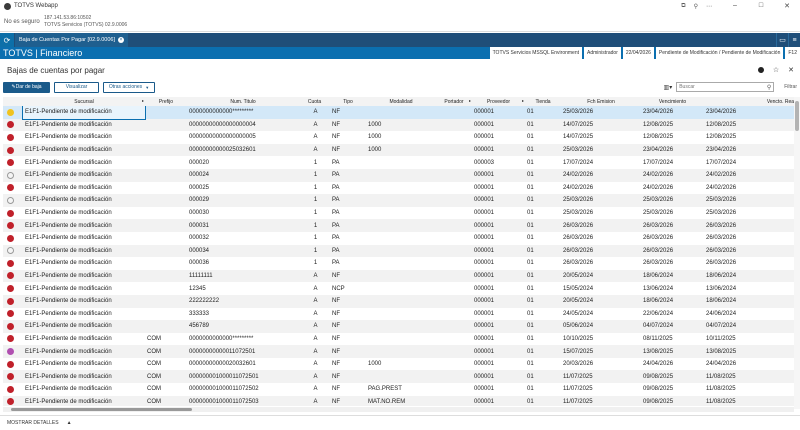 Image resolution: width=800 pixels, height=430 pixels. I want to click on cell-num: 00000000000011072501, so click(243, 351).